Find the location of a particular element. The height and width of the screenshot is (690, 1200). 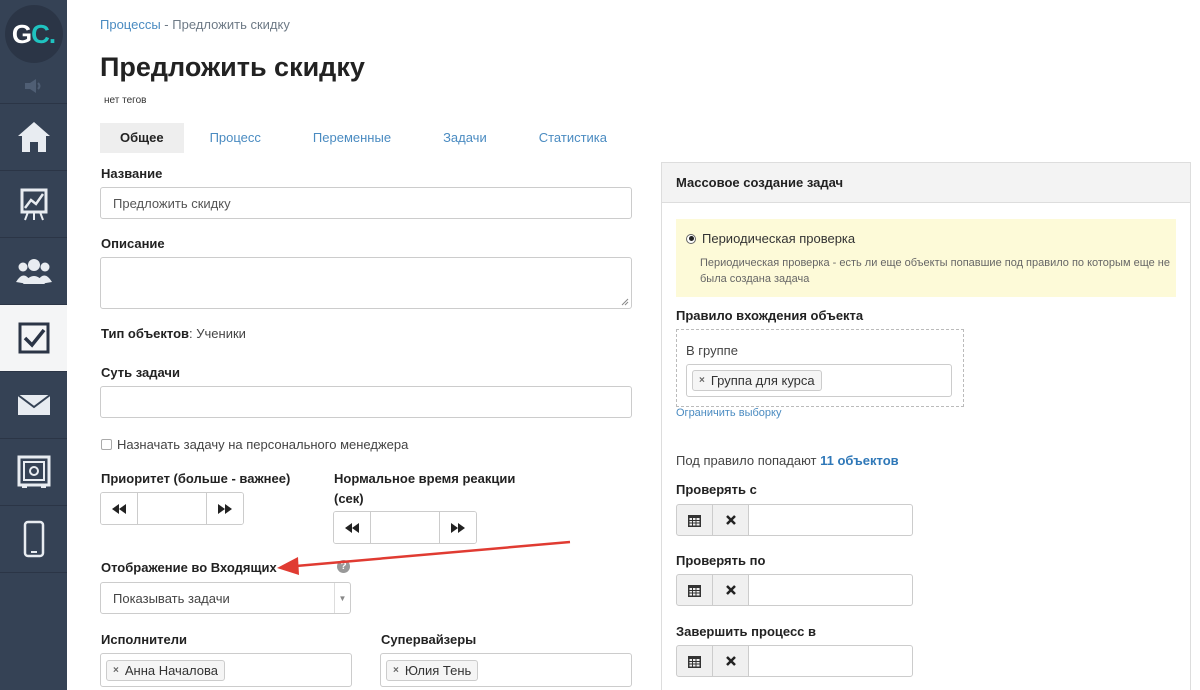

personal-manager-checkbox is located at coordinates (106, 444).